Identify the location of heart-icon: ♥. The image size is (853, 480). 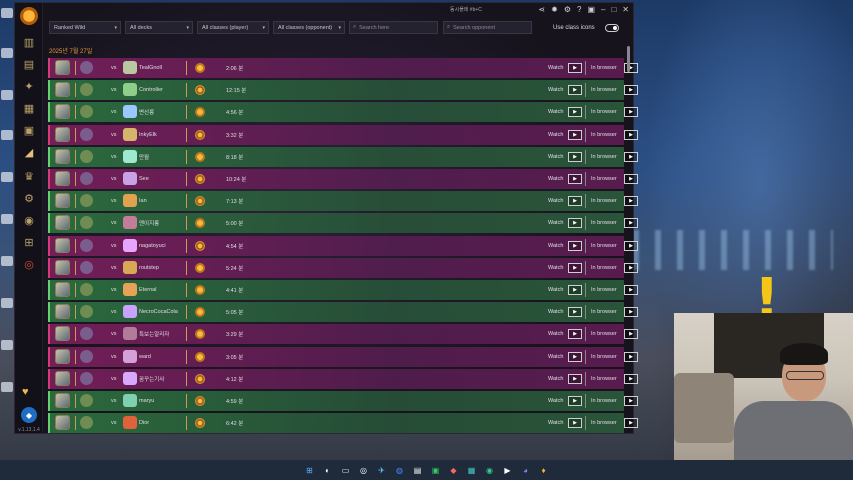
(25, 392).